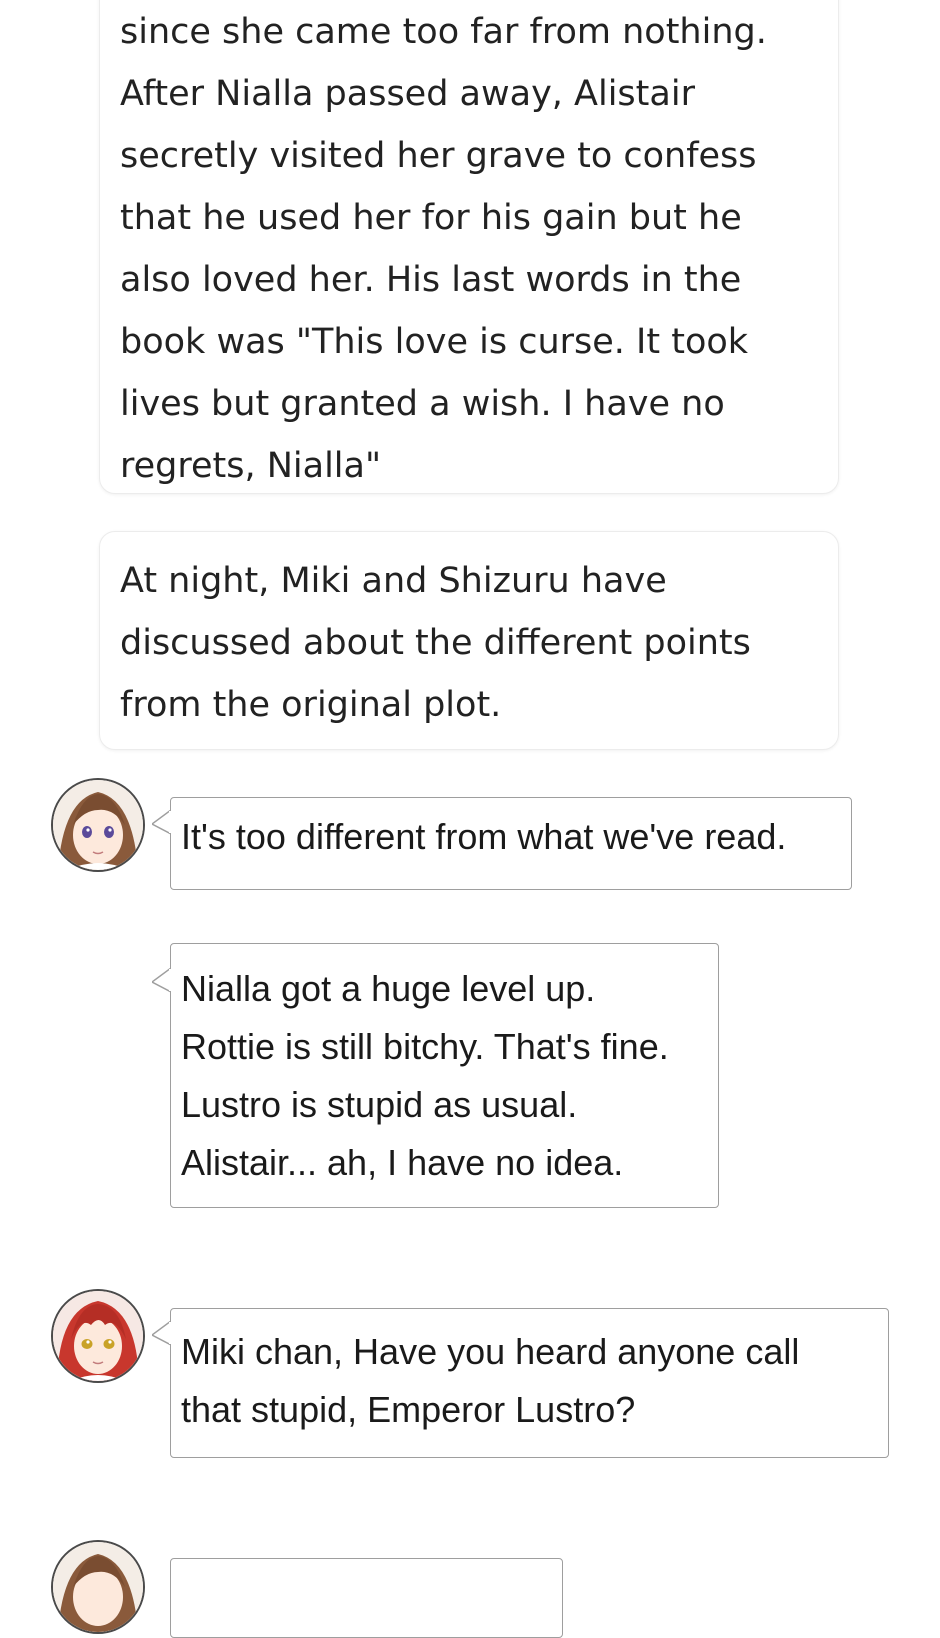  What do you see at coordinates (435, 643) in the screenshot?
I see `narration-text: discussed about the different points` at bounding box center [435, 643].